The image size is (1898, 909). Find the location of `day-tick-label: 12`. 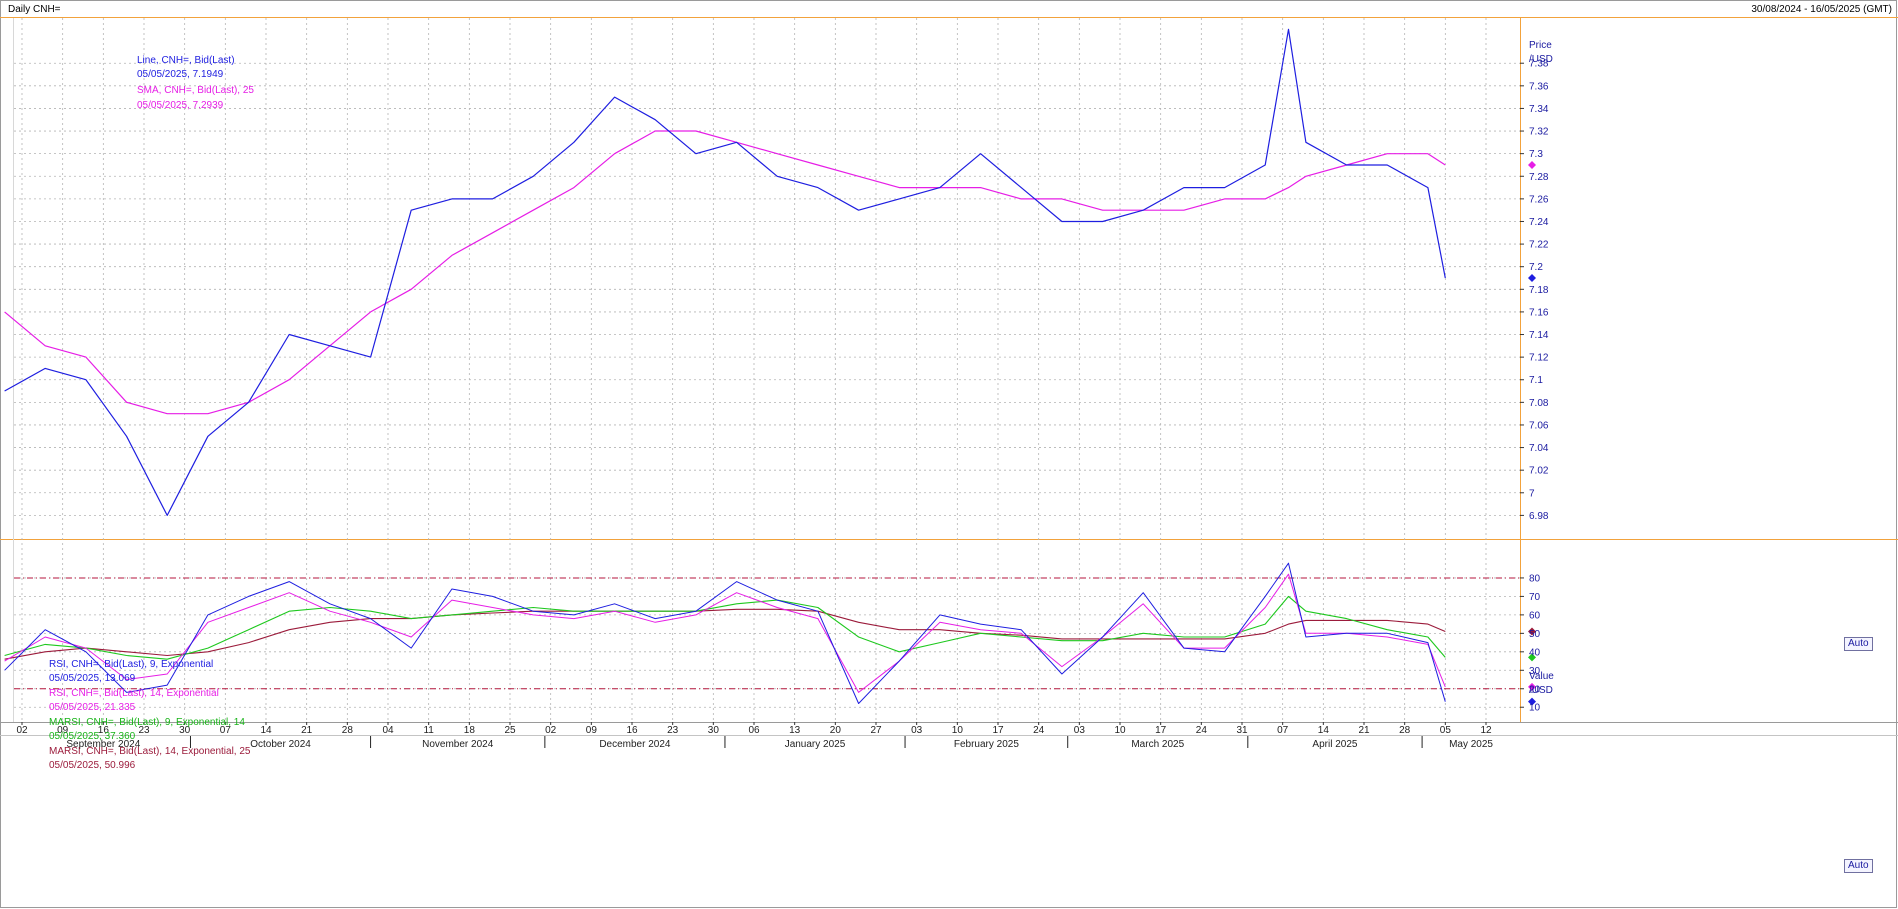

day-tick-label: 12 is located at coordinates (1486, 730).